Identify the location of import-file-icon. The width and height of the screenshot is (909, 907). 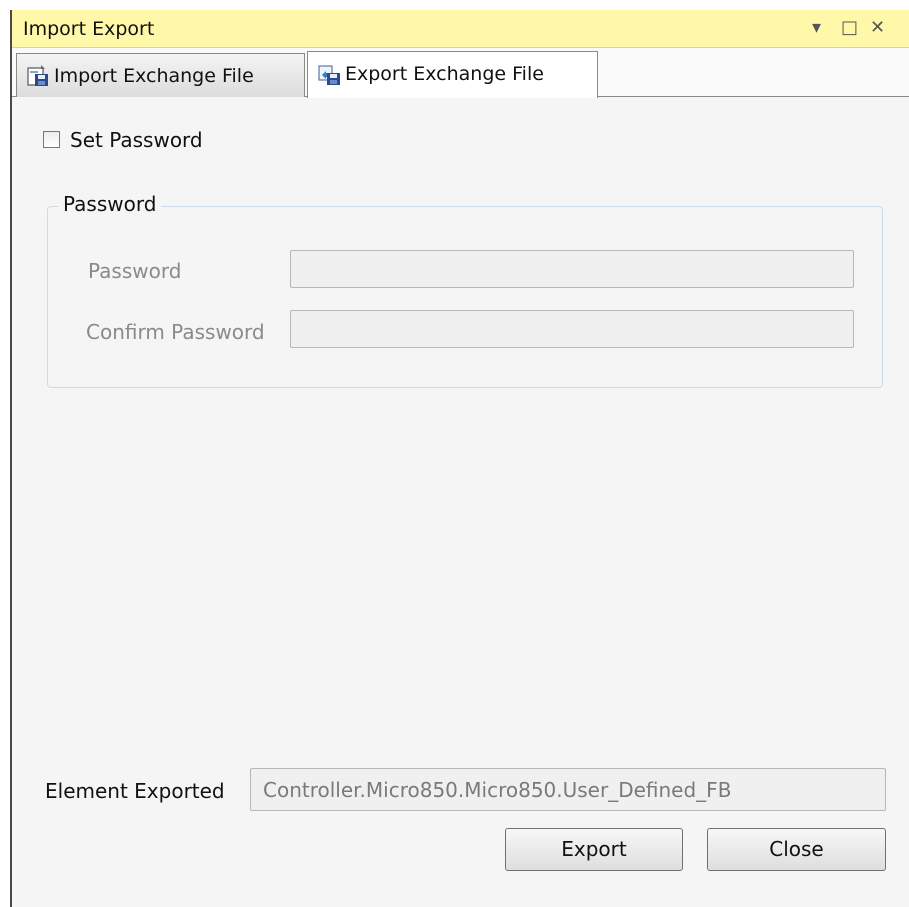
(37, 75).